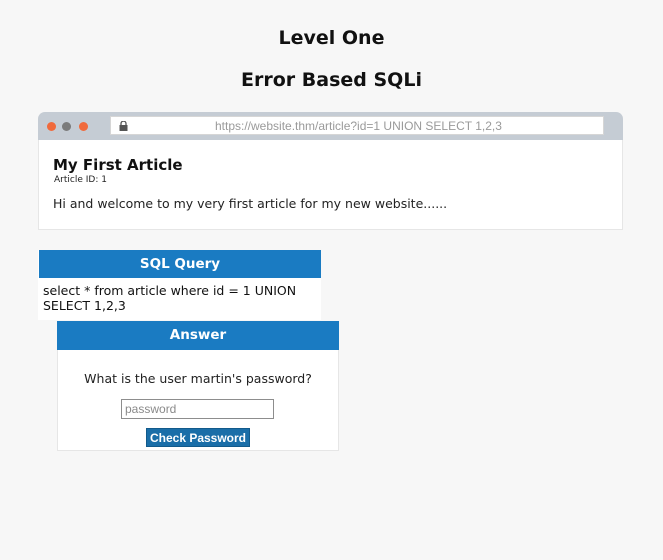 The height and width of the screenshot is (560, 663). I want to click on article-title: My First Article, so click(118, 165).